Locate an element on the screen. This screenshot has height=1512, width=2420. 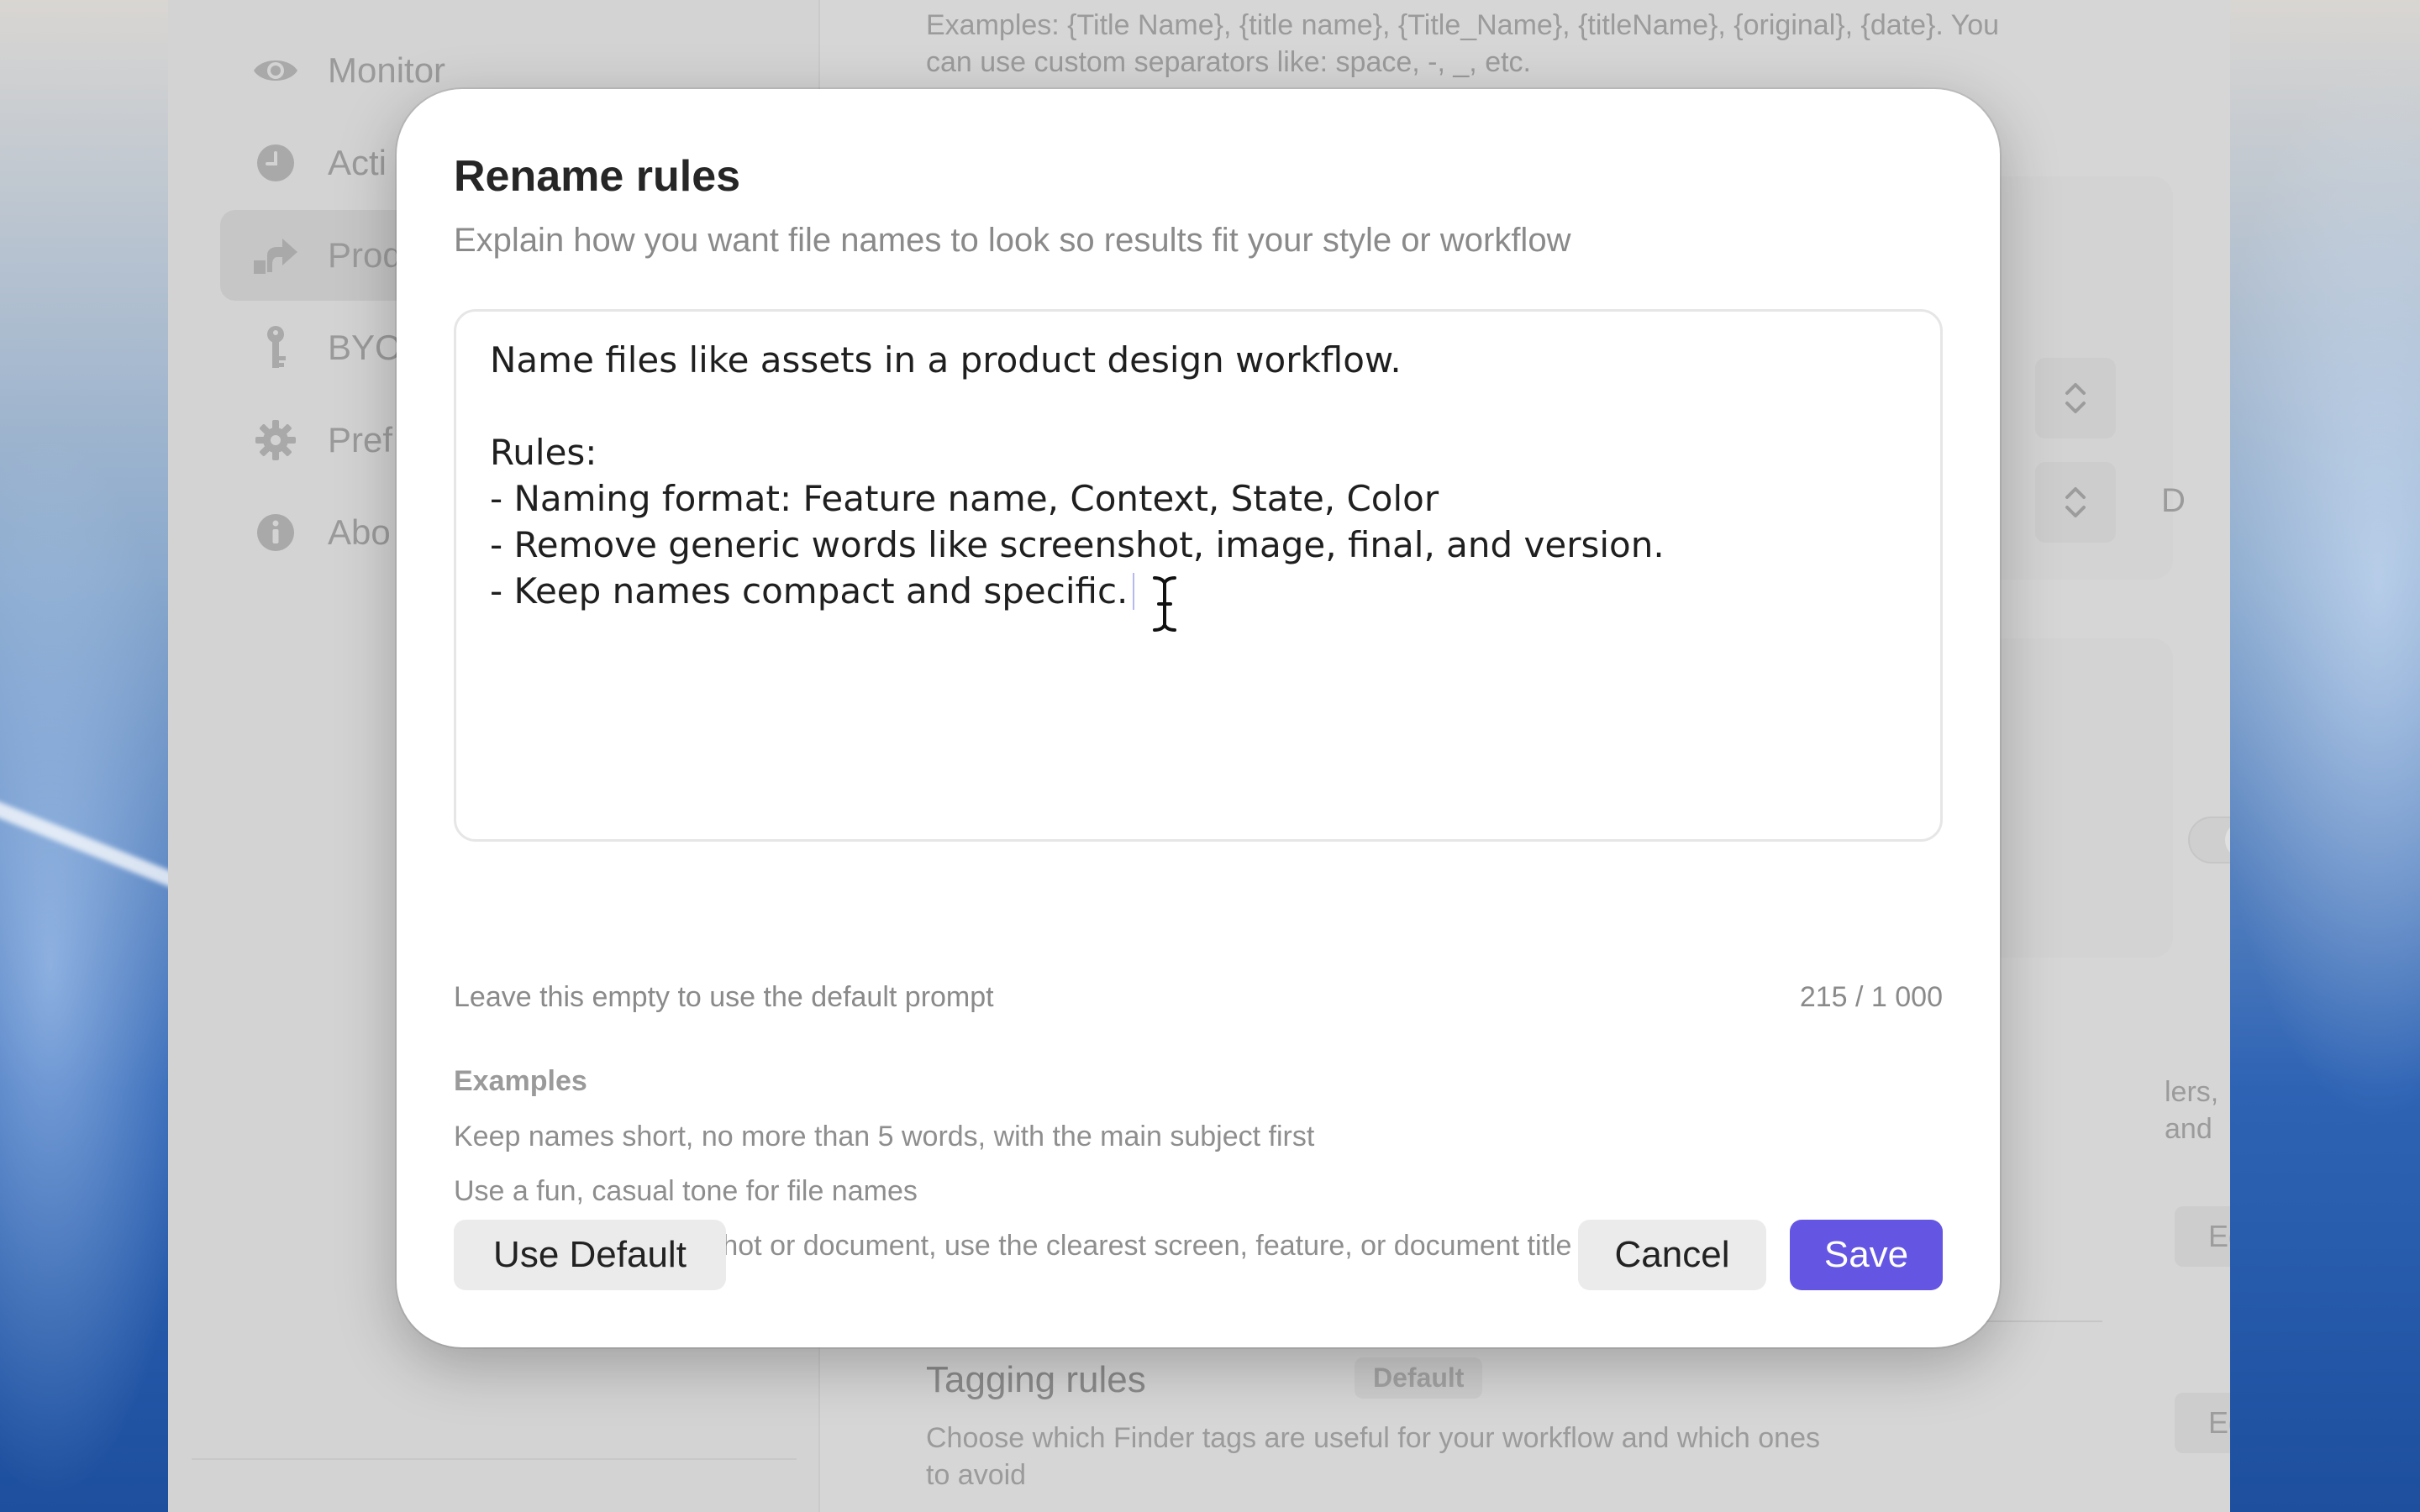
cancel-button: Cancel is located at coordinates (1672, 1255).